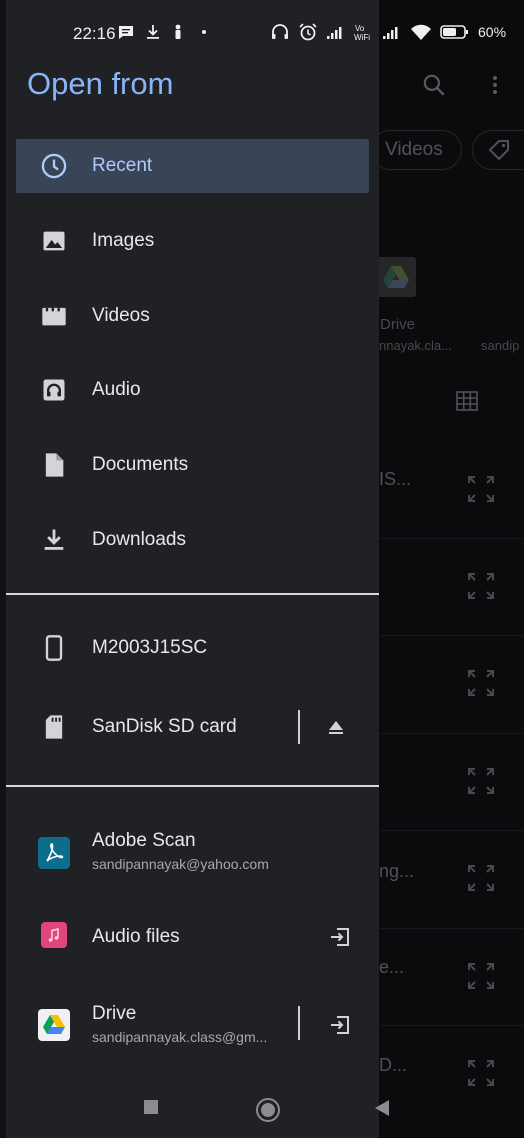 The height and width of the screenshot is (1138, 524). Describe the element at coordinates (54, 465) in the screenshot. I see `document-icon` at that location.